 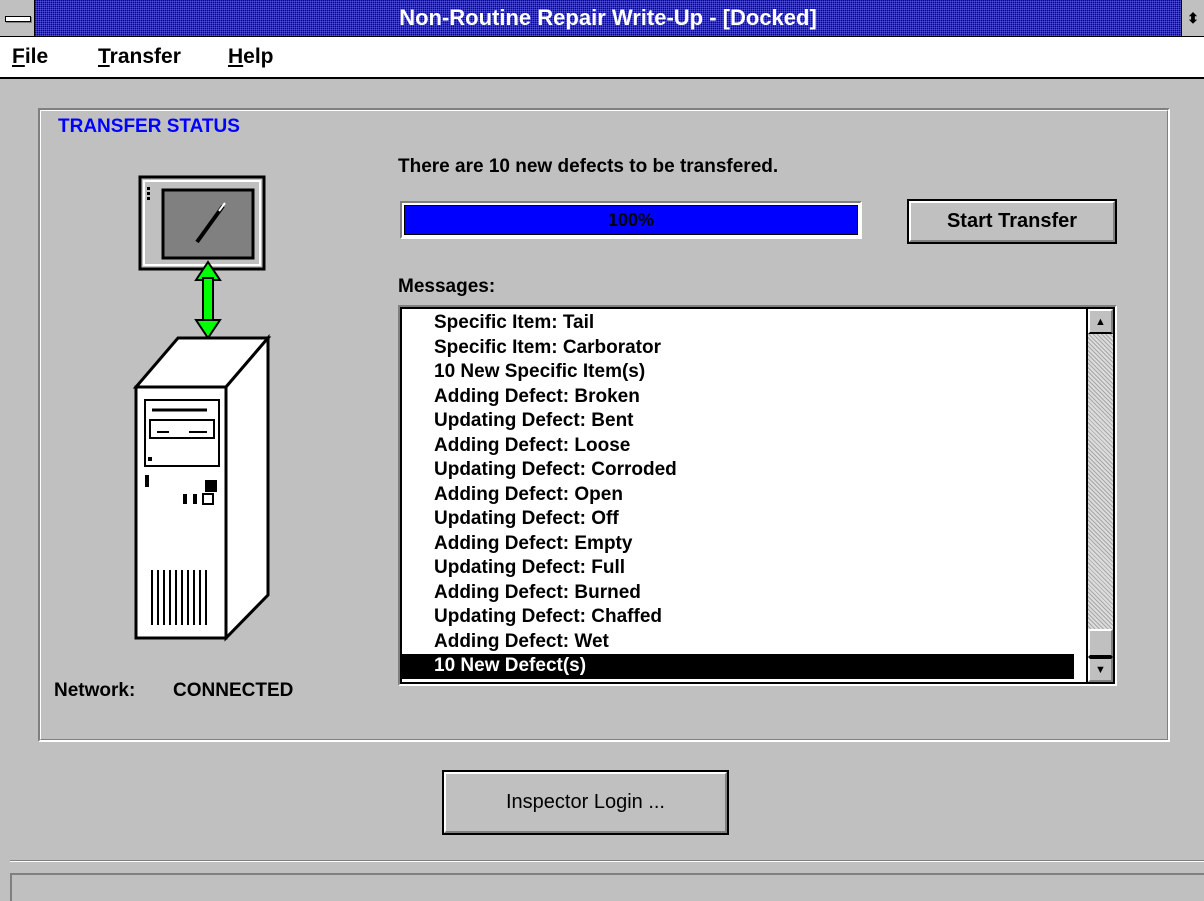 What do you see at coordinates (738, 568) in the screenshot?
I see `list-item: Updating Defect: Full` at bounding box center [738, 568].